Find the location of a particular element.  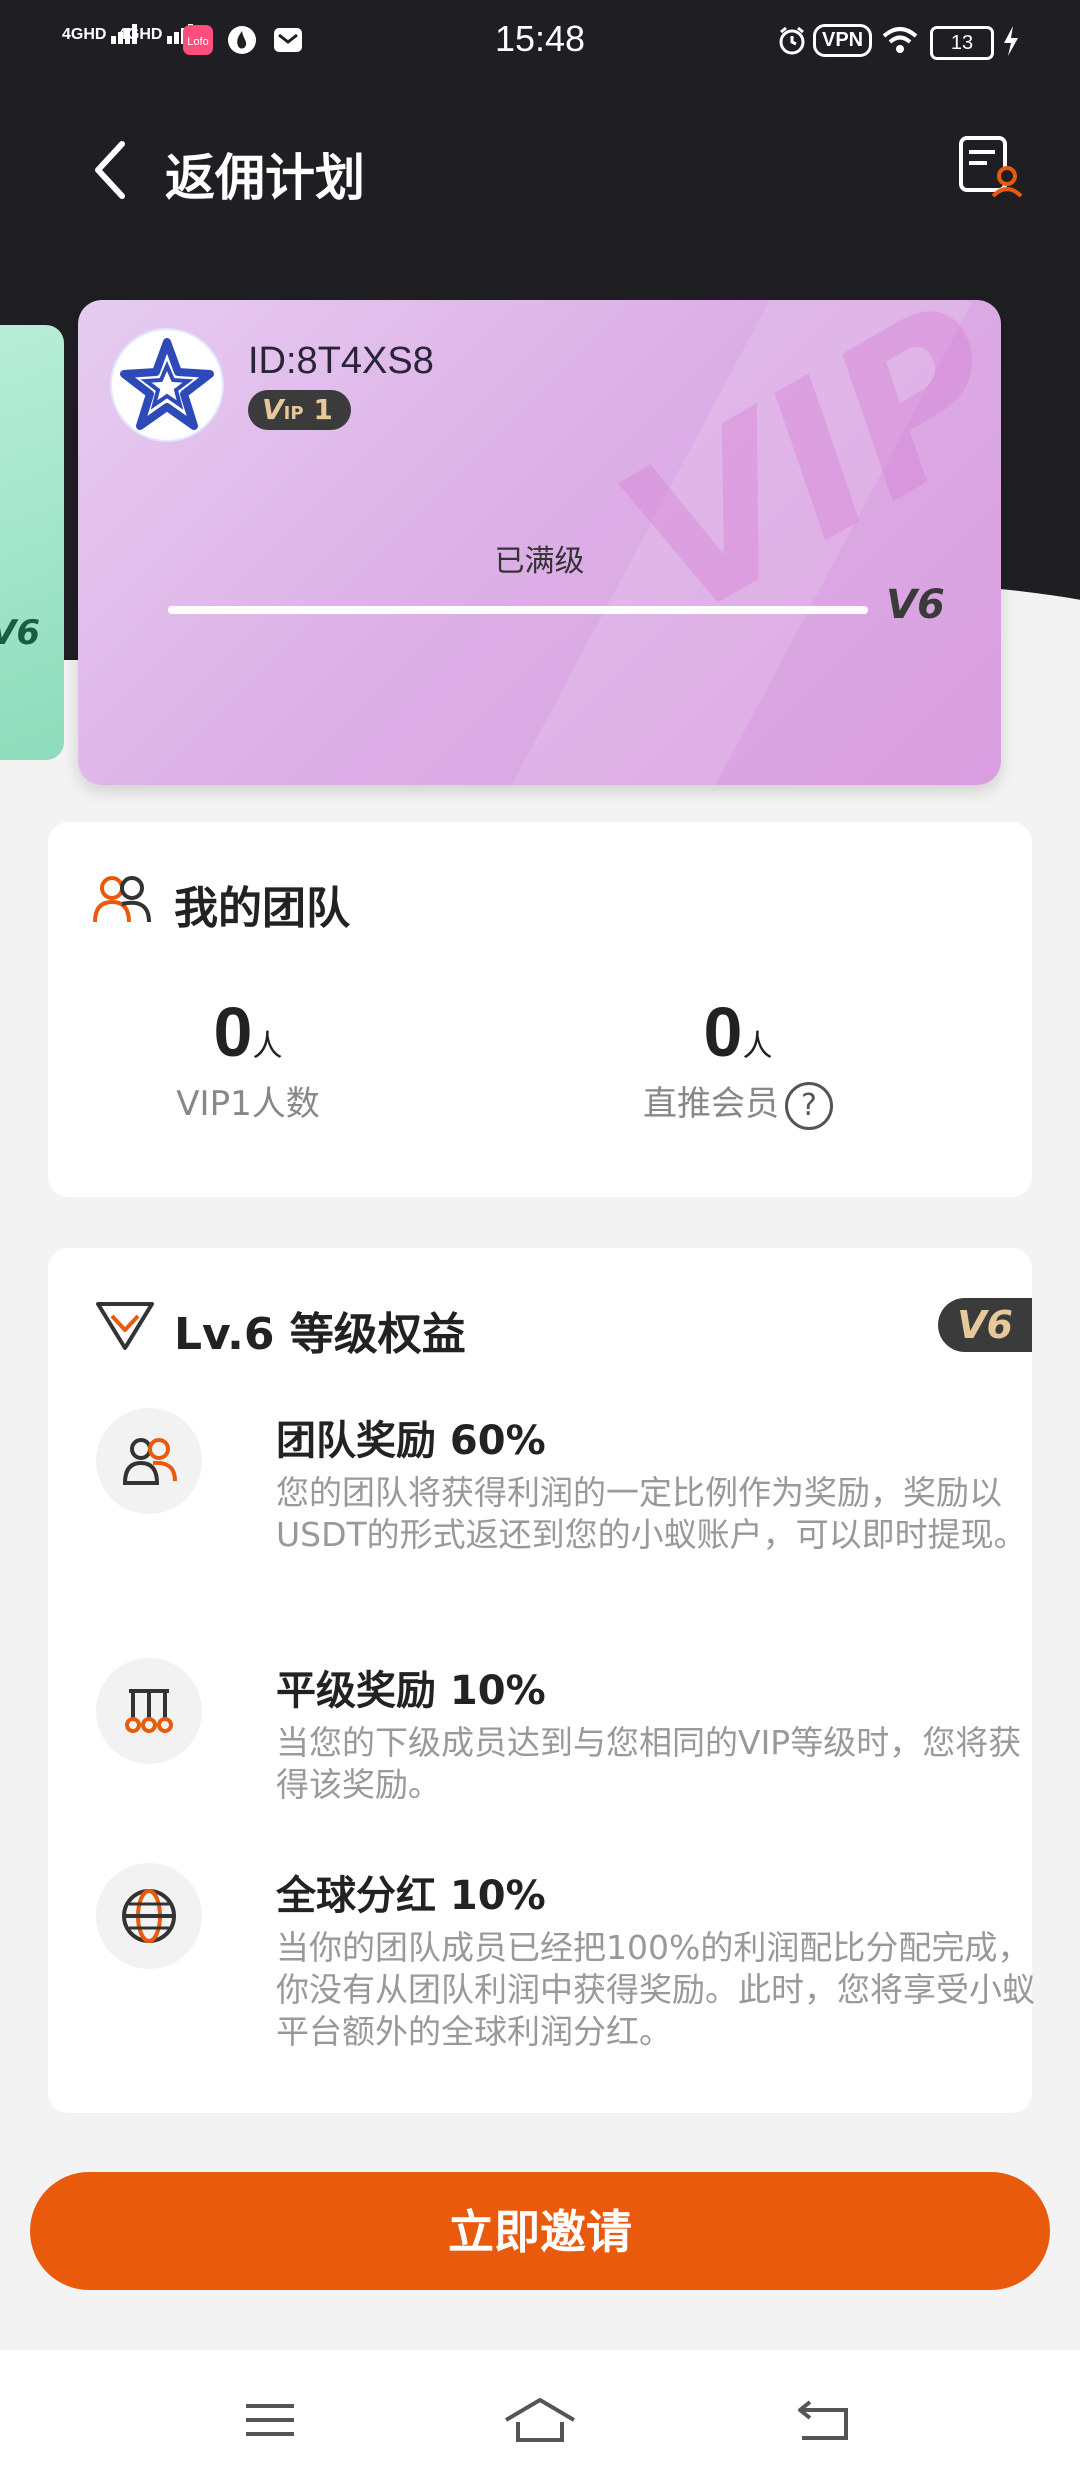

vip1-count: 0 is located at coordinates (233, 1032).